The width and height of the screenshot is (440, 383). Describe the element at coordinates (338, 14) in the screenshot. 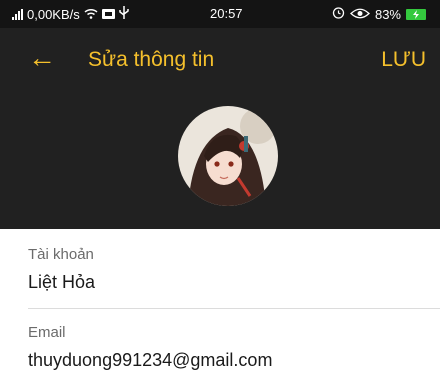

I see `alarm-icon` at that location.